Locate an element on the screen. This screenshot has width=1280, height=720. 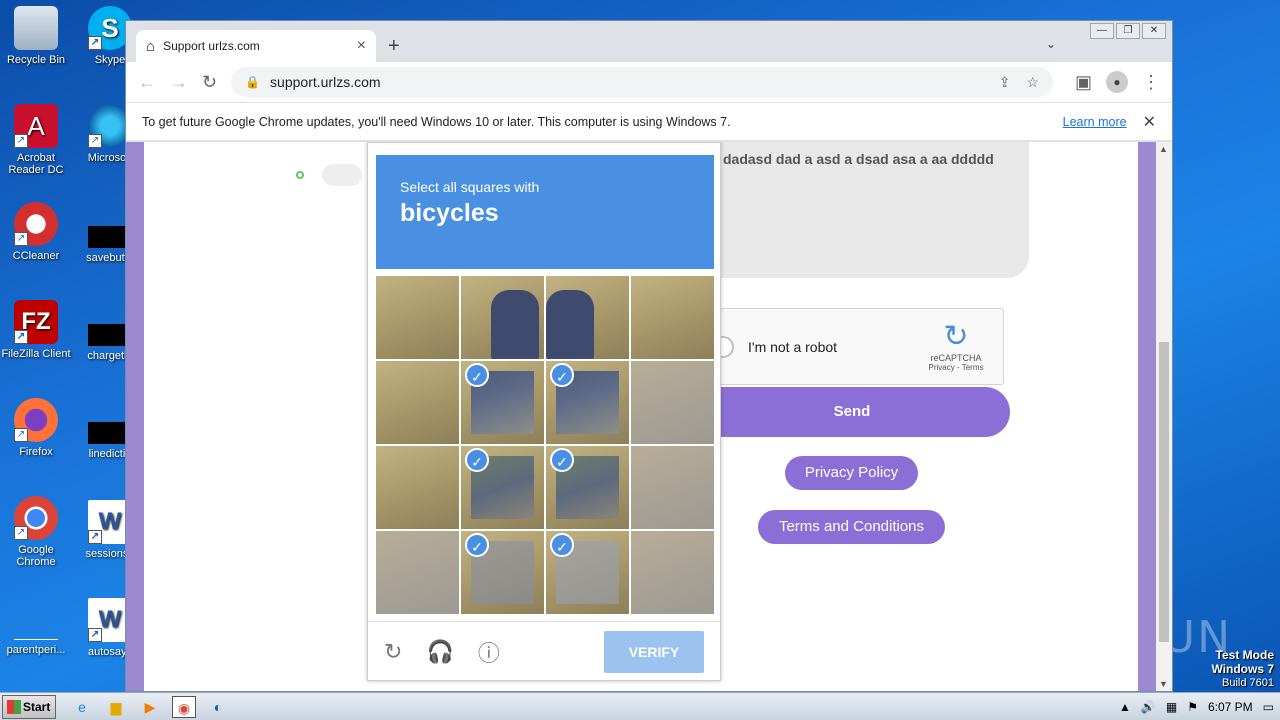
address-bar: 🔒 support.urlzs.com ⇪ ☆ is located at coordinates (642, 82).